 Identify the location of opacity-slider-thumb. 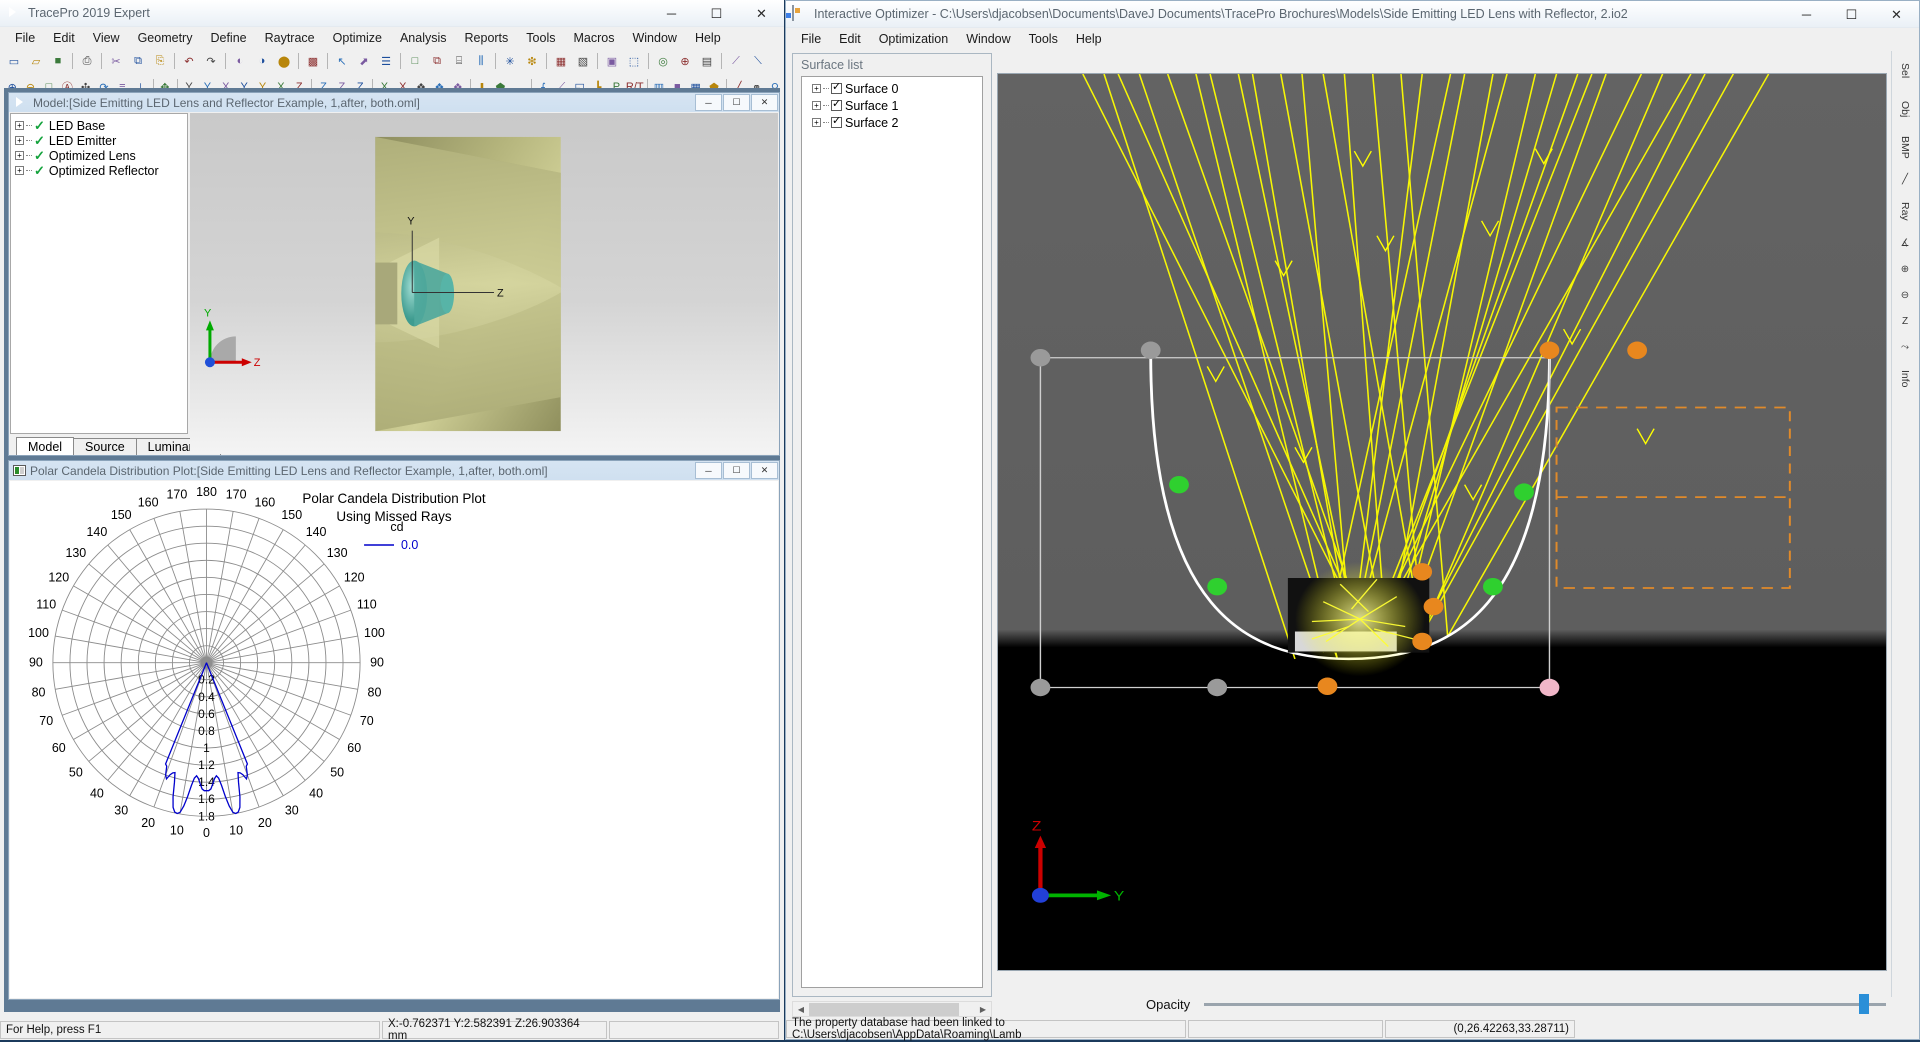
(1863, 1003).